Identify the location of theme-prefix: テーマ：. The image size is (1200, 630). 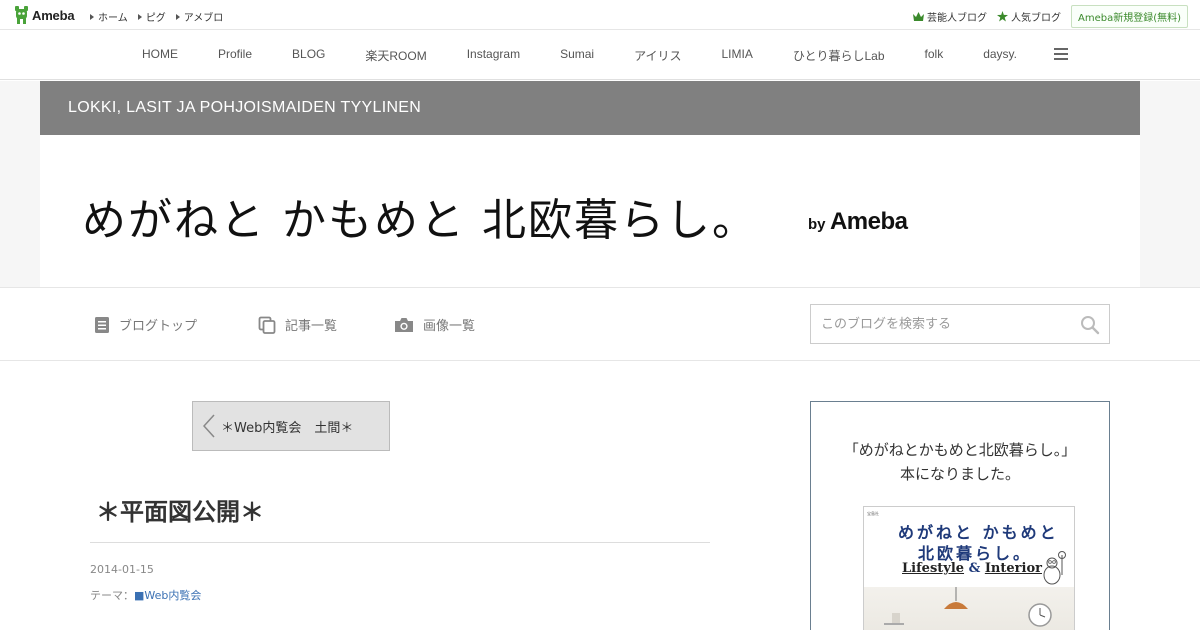
(112, 595).